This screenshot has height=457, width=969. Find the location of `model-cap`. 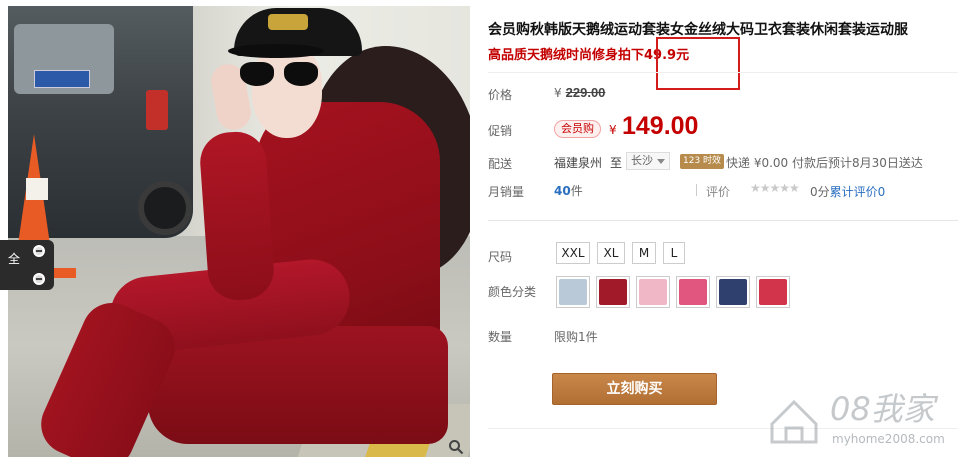

model-cap is located at coordinates (295, 33).